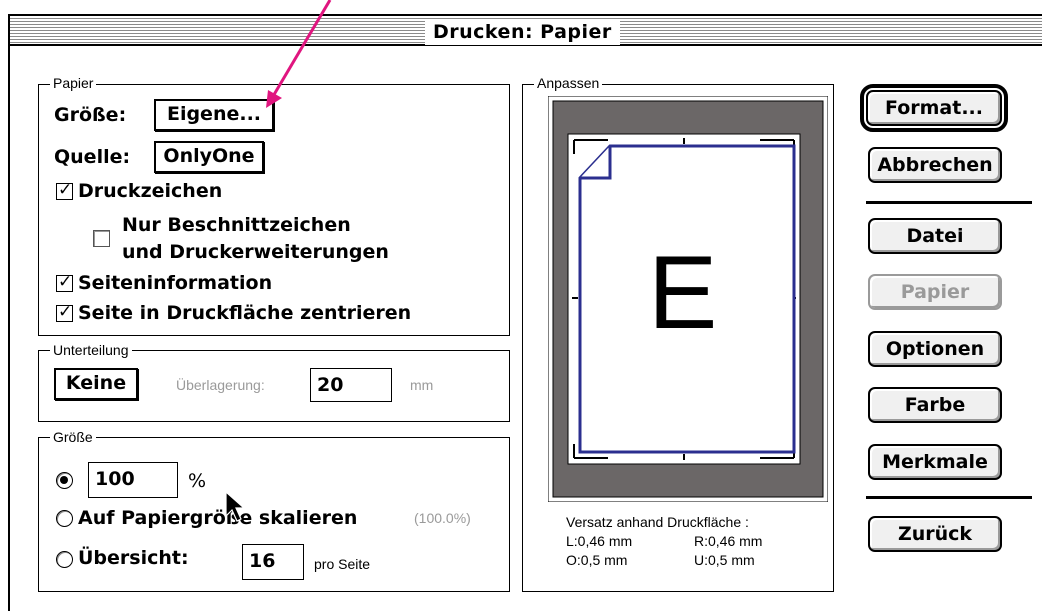 This screenshot has height=611, width=1042. I want to click on anpassen-group-label: Anpassen, so click(568, 83).